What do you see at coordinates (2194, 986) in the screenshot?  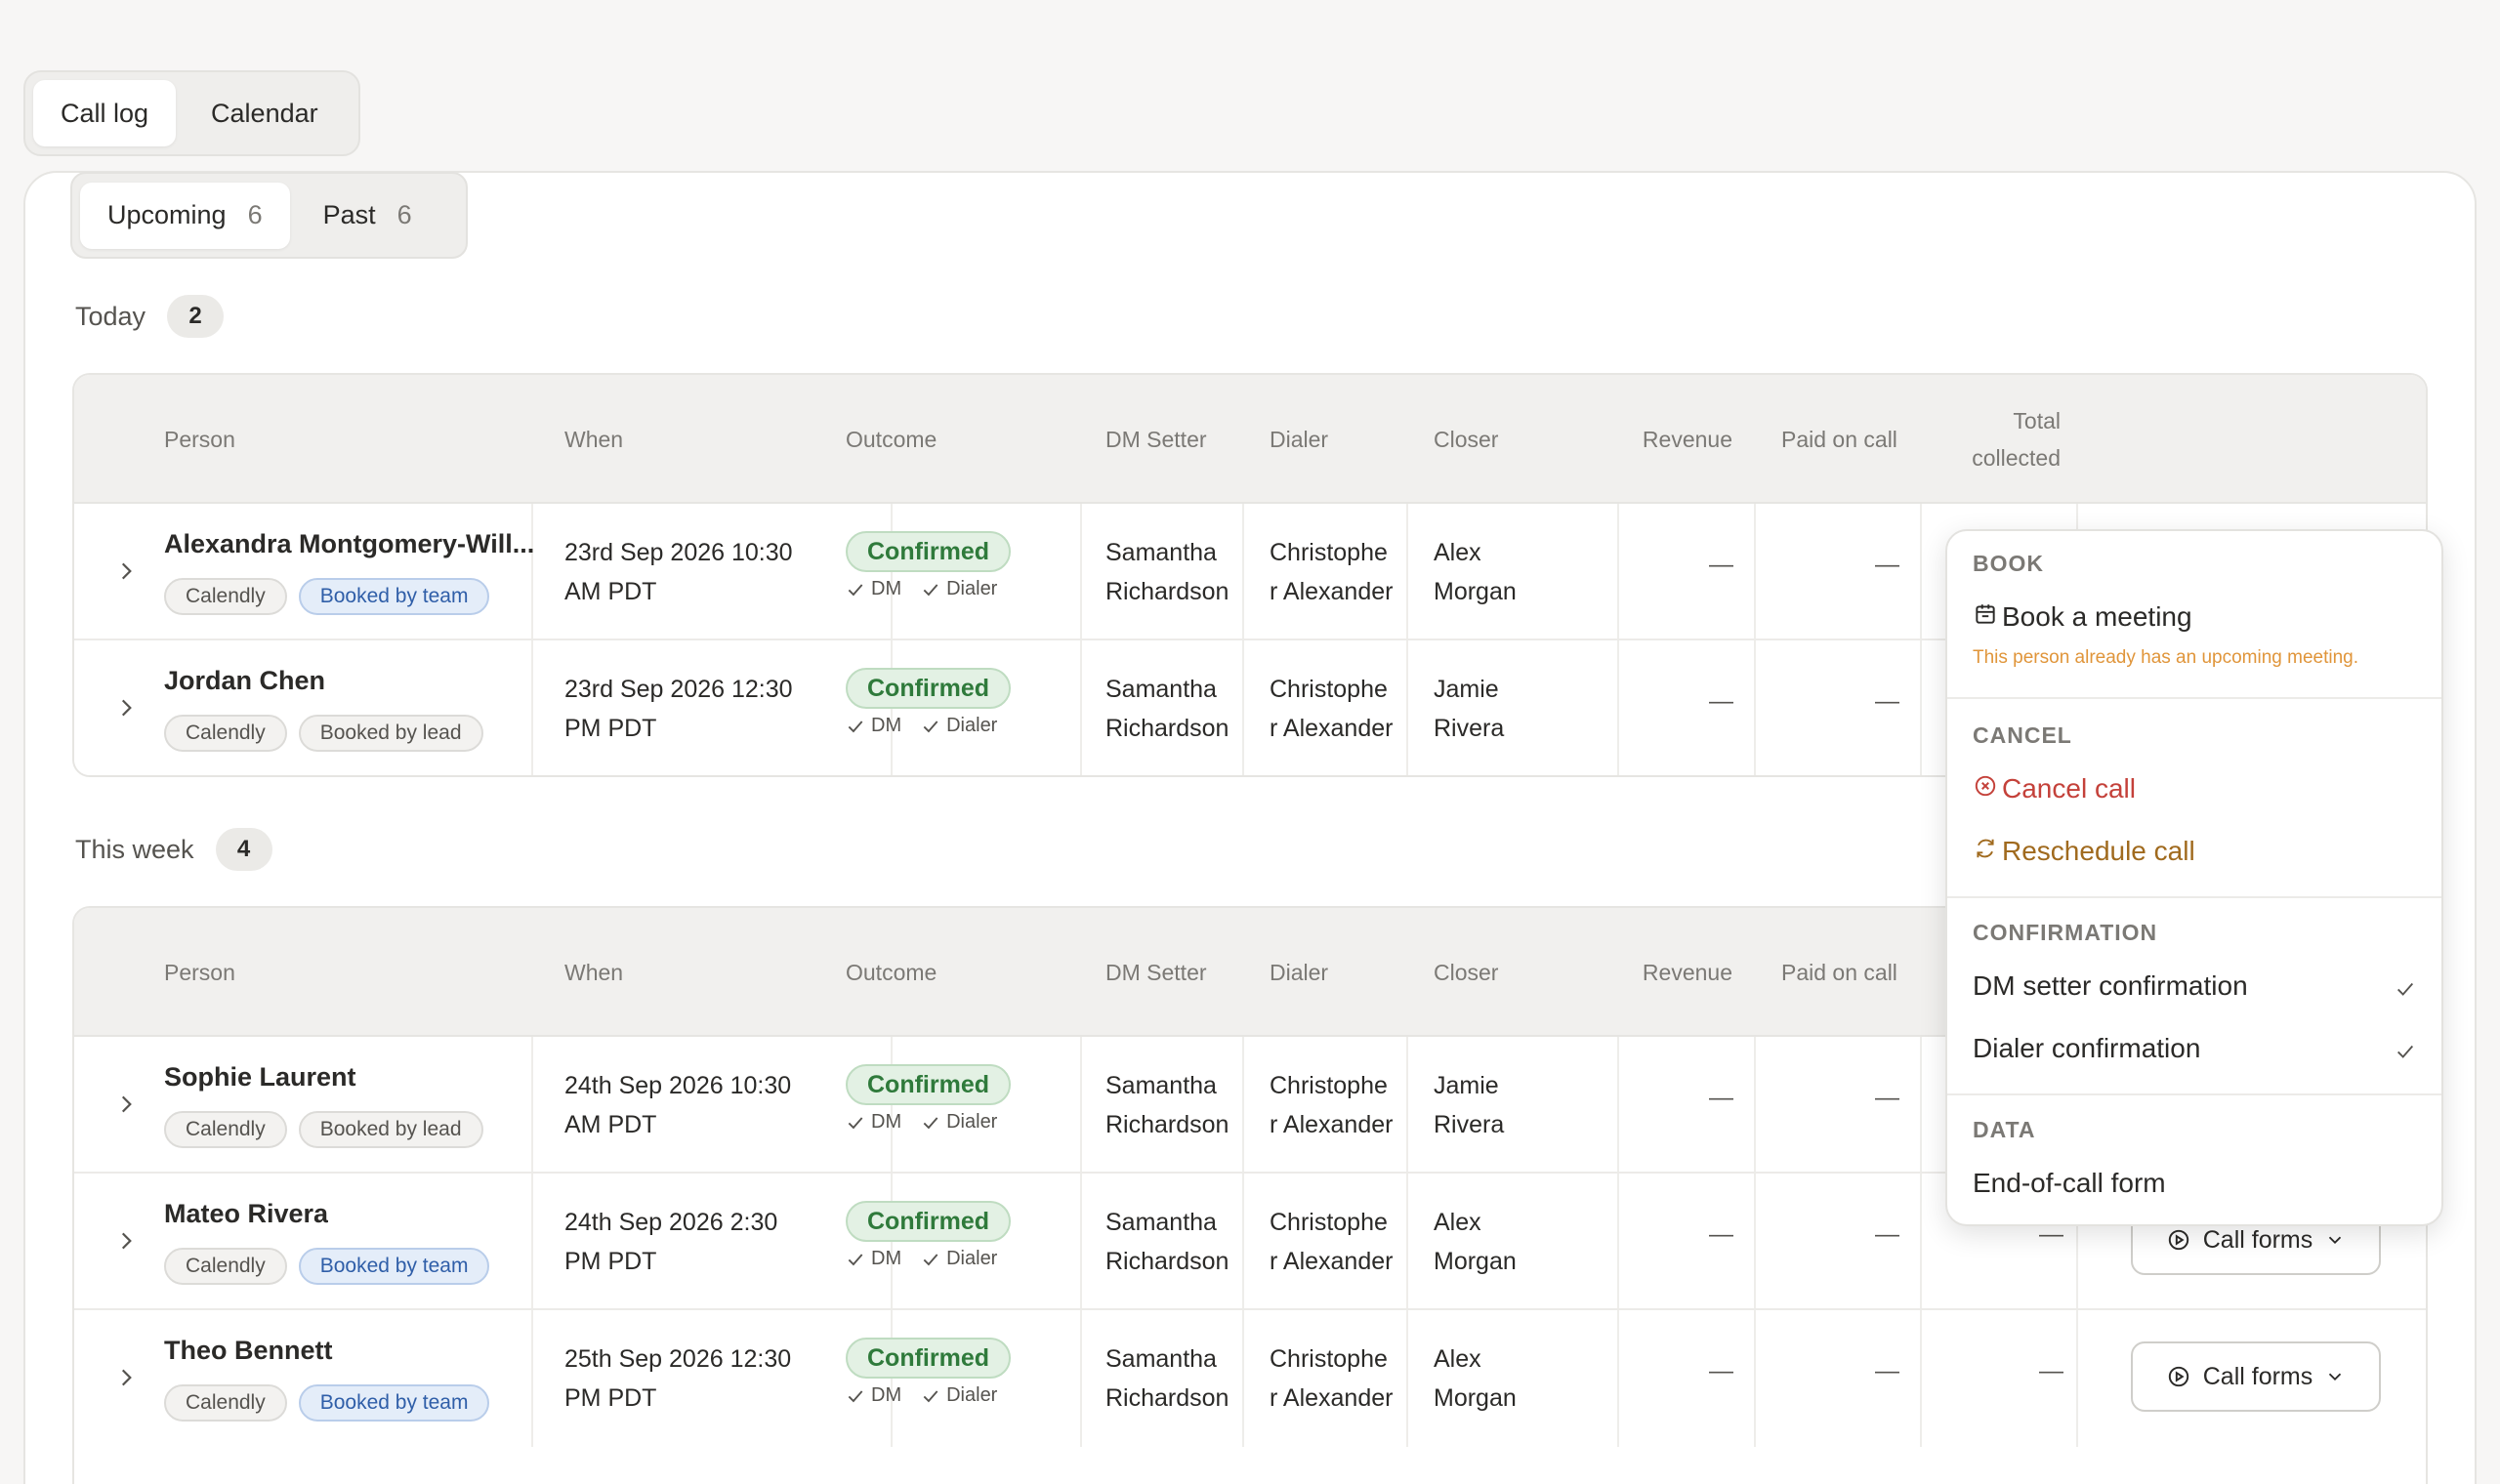 I see `dm-setter-confirmation-item: DM setter confirmation` at bounding box center [2194, 986].